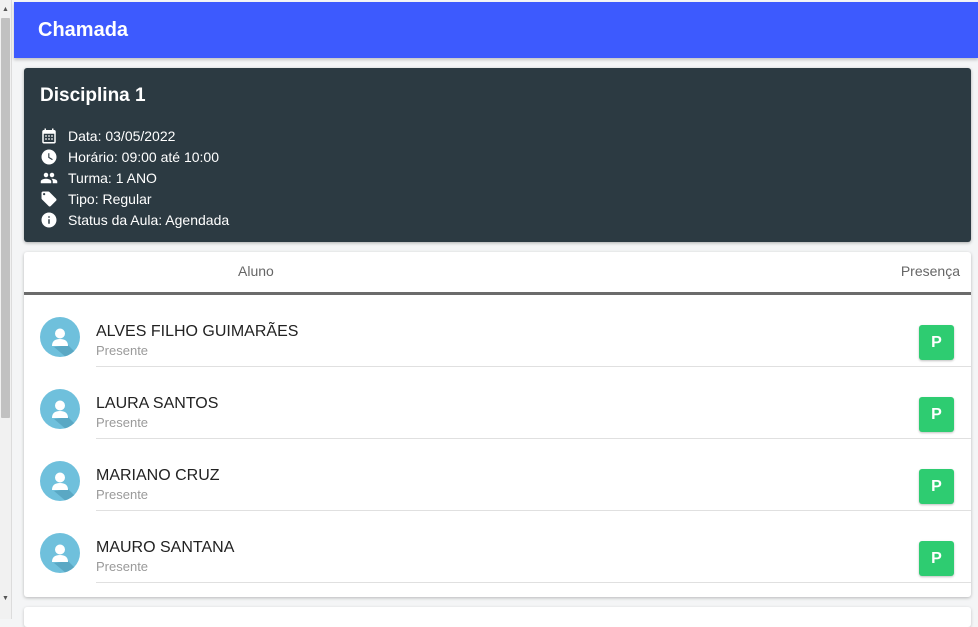 The width and height of the screenshot is (978, 627). I want to click on student-name: LAURA SANTOS, so click(157, 403).